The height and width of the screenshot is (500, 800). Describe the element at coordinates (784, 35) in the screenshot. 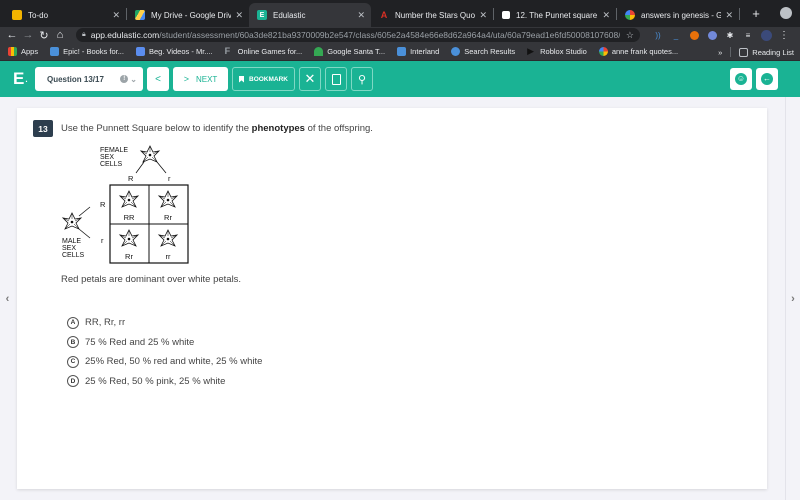

I see `browser-menu-icon: ⋮` at that location.